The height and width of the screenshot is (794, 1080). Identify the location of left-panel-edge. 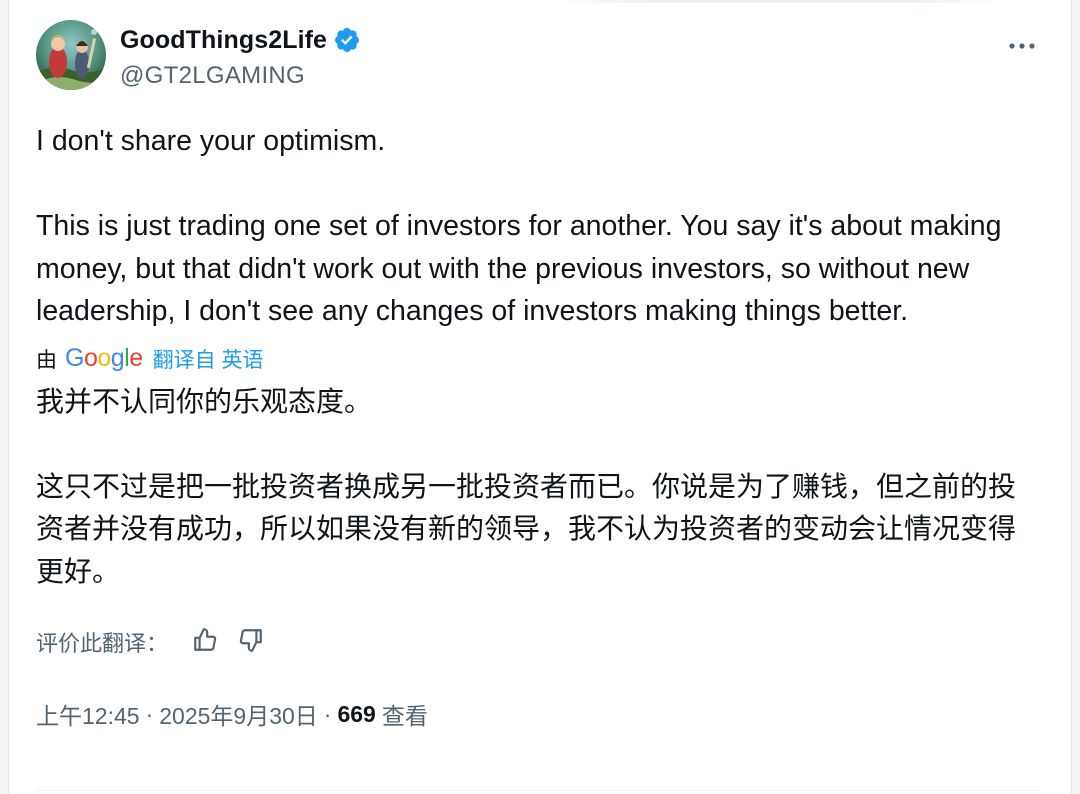
(4, 397).